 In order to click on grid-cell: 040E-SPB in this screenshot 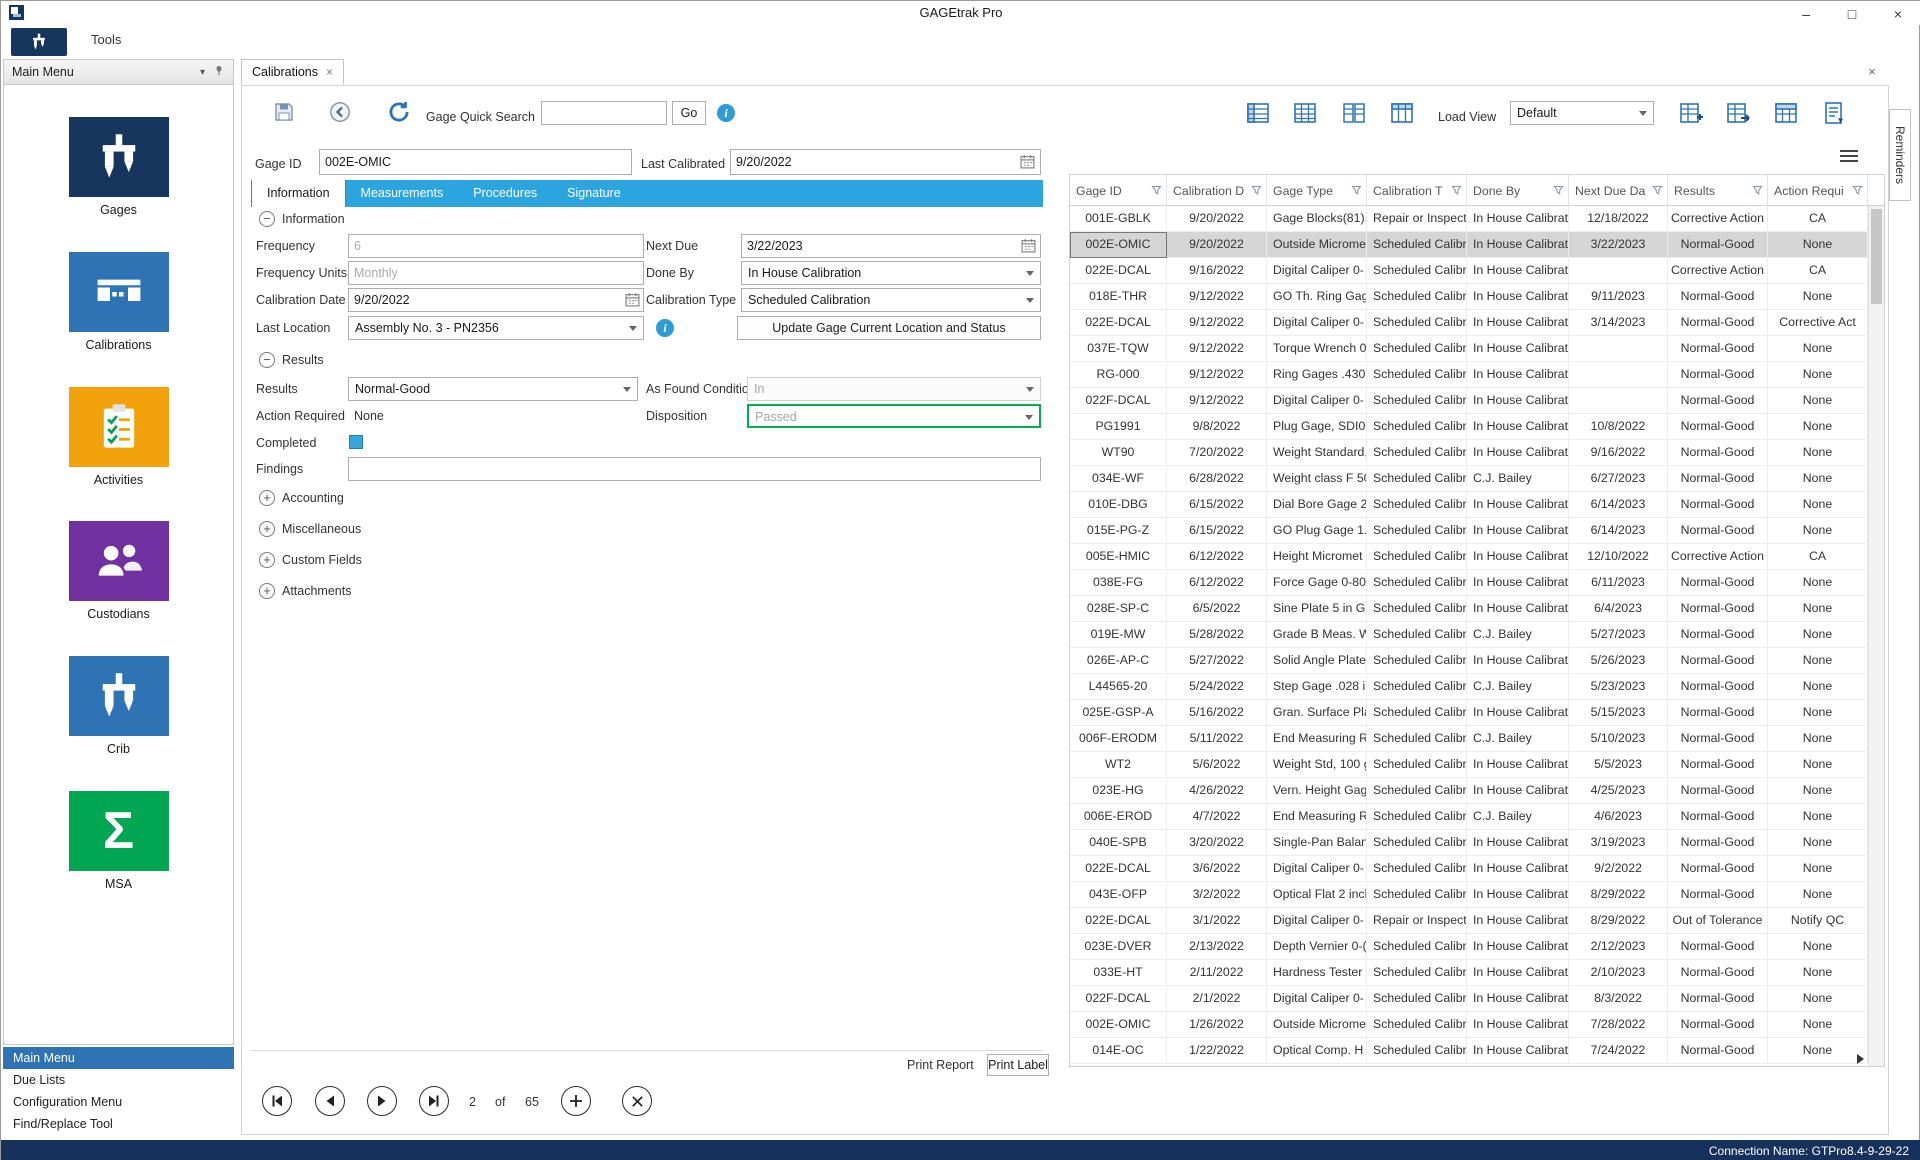, I will do `click(1118, 843)`.